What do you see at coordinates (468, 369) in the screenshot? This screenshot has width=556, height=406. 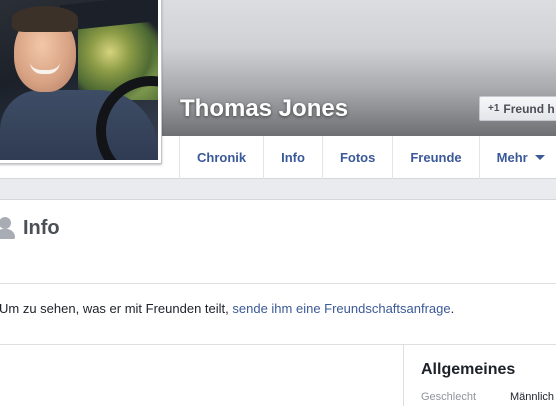 I see `section-title-allgemeines: Allgemeines` at bounding box center [468, 369].